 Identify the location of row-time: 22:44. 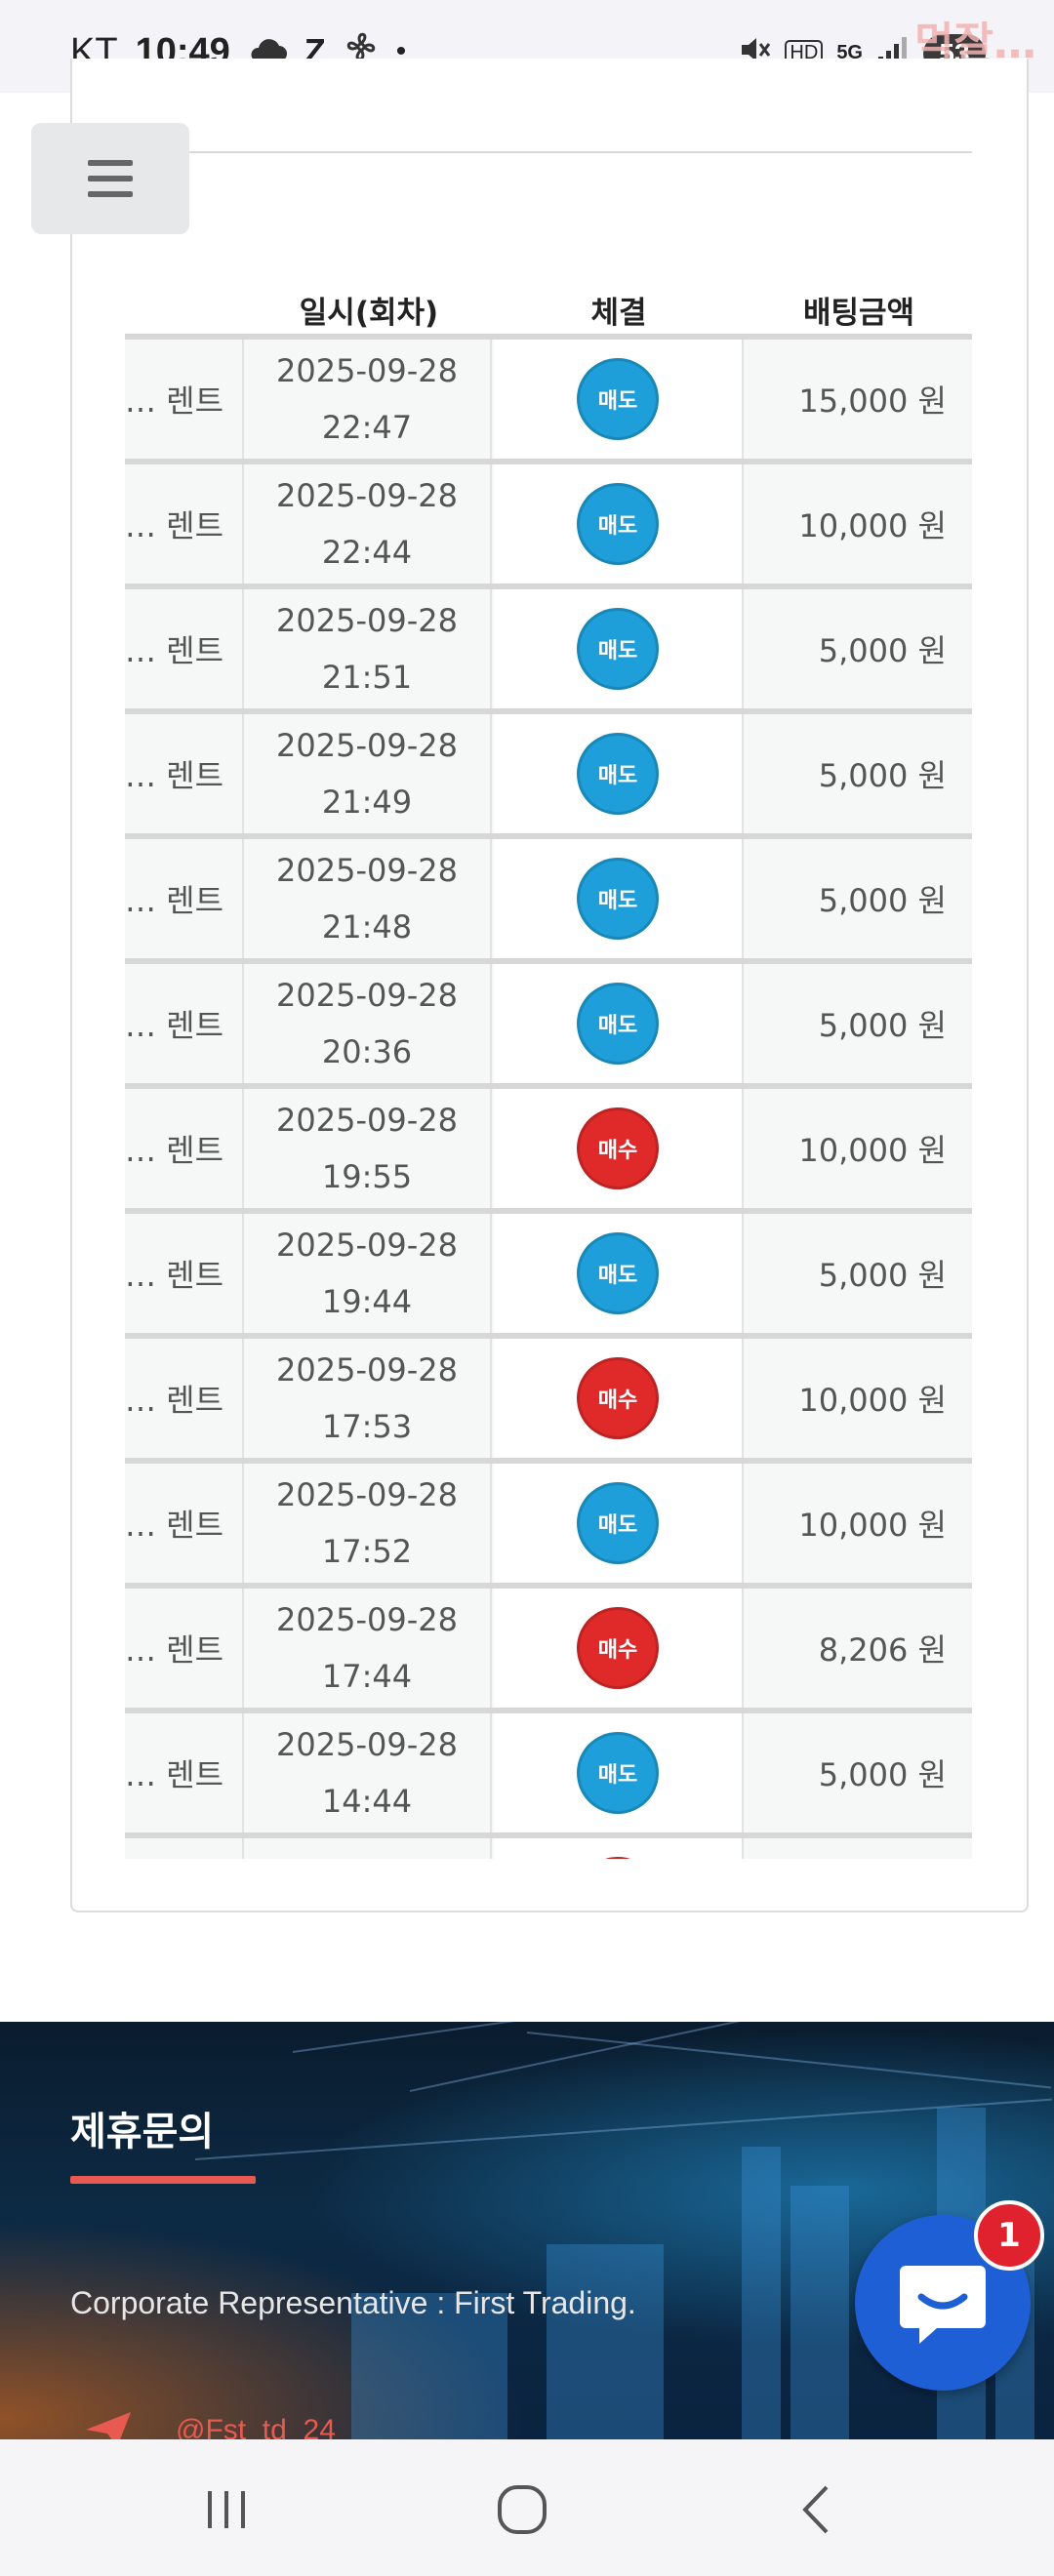
(367, 552).